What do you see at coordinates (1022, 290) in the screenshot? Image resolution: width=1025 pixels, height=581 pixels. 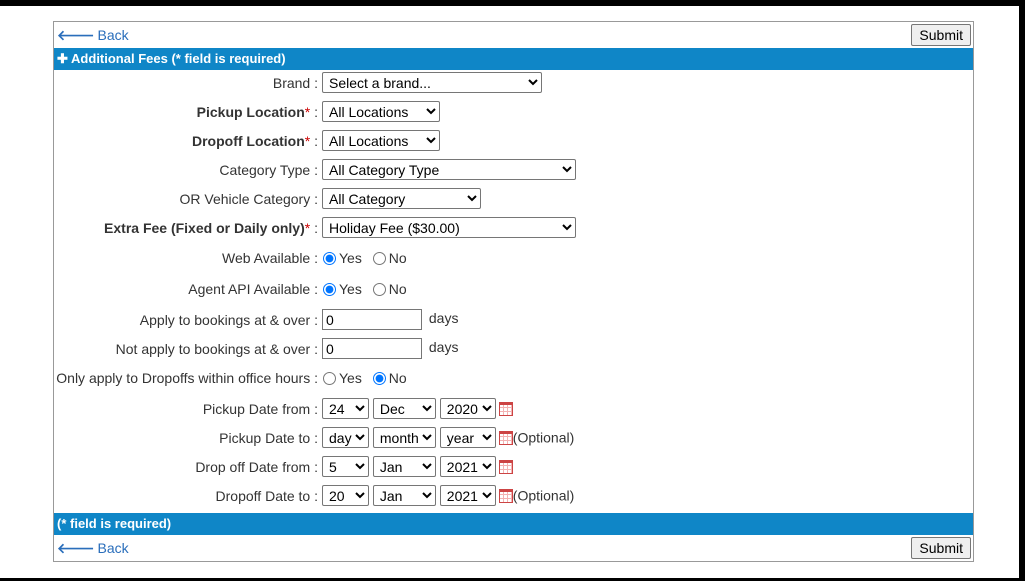 I see `window-right-border` at bounding box center [1022, 290].